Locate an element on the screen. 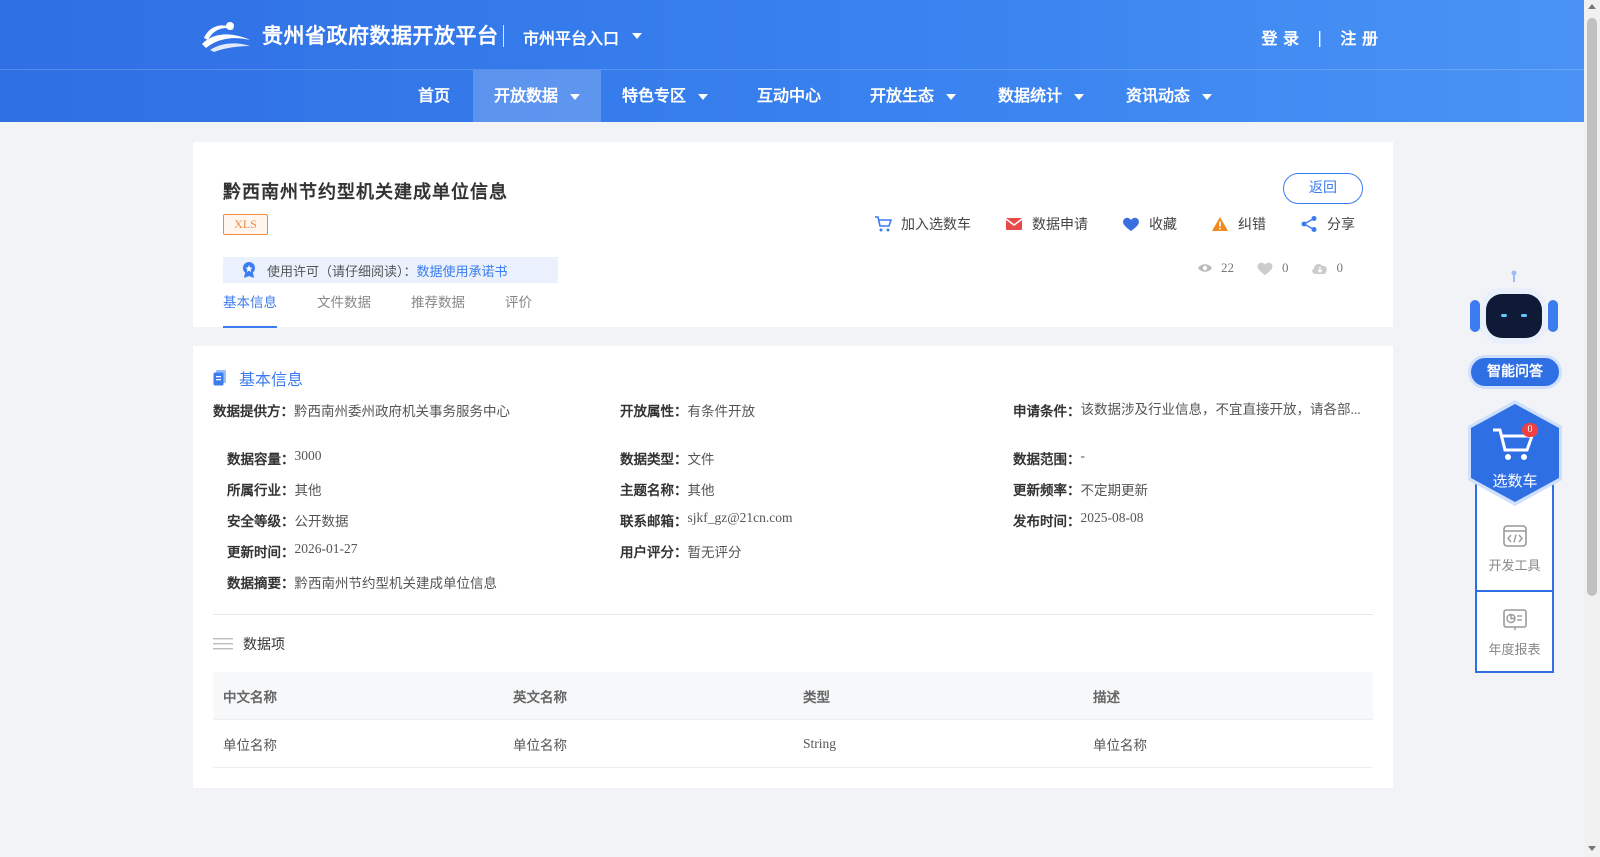 The width and height of the screenshot is (1600, 857). table-header-row: 中文名称 英文名称 类型 描述 is located at coordinates (793, 696).